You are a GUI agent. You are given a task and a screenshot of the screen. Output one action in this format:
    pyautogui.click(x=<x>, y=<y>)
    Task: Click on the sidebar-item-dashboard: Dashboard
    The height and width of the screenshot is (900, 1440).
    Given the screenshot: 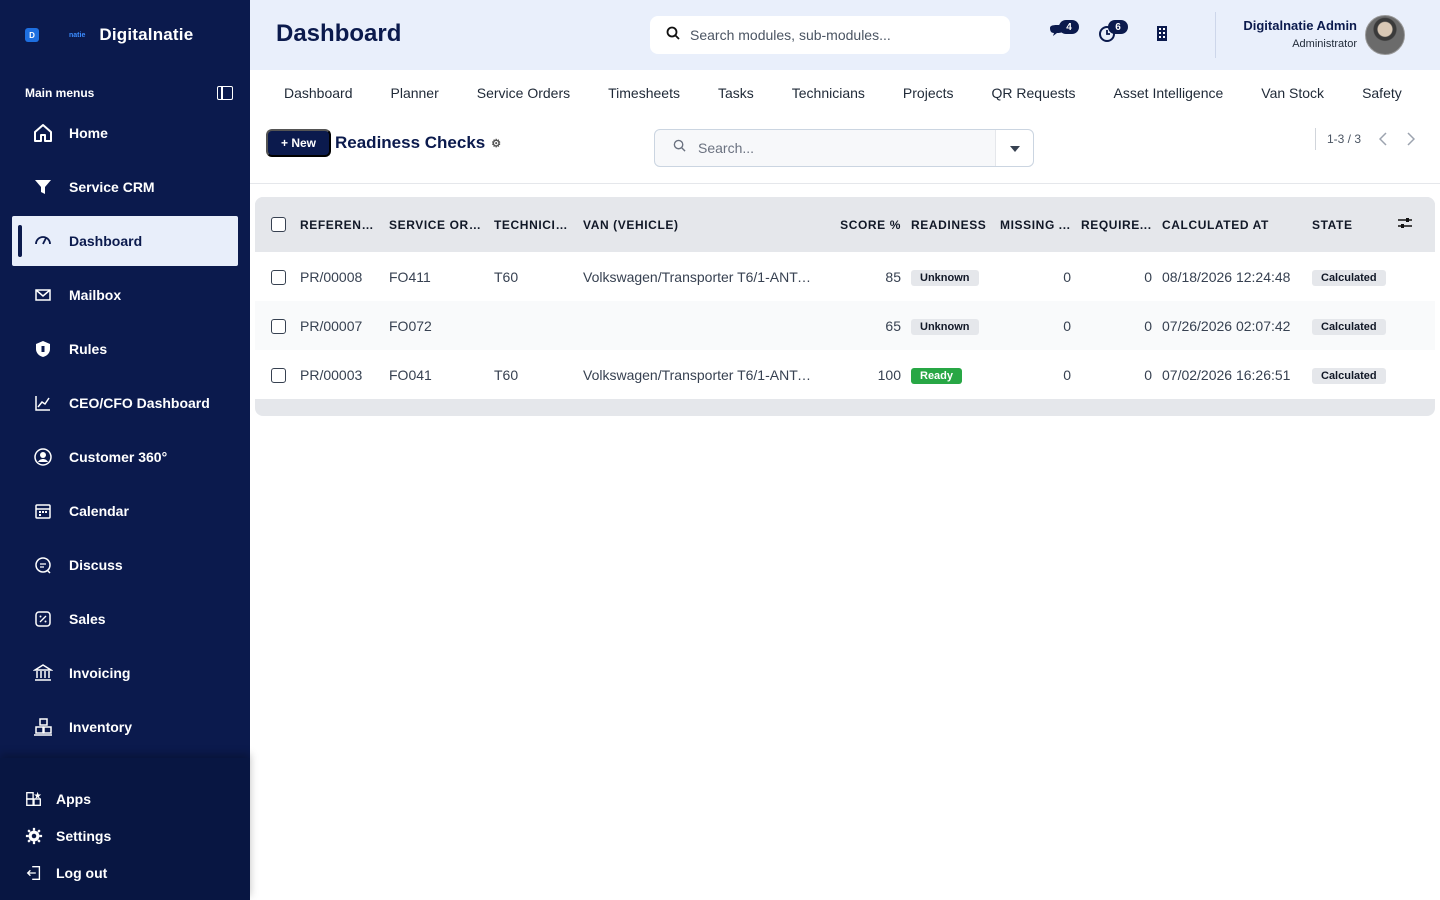 What is the action you would take?
    pyautogui.click(x=125, y=241)
    